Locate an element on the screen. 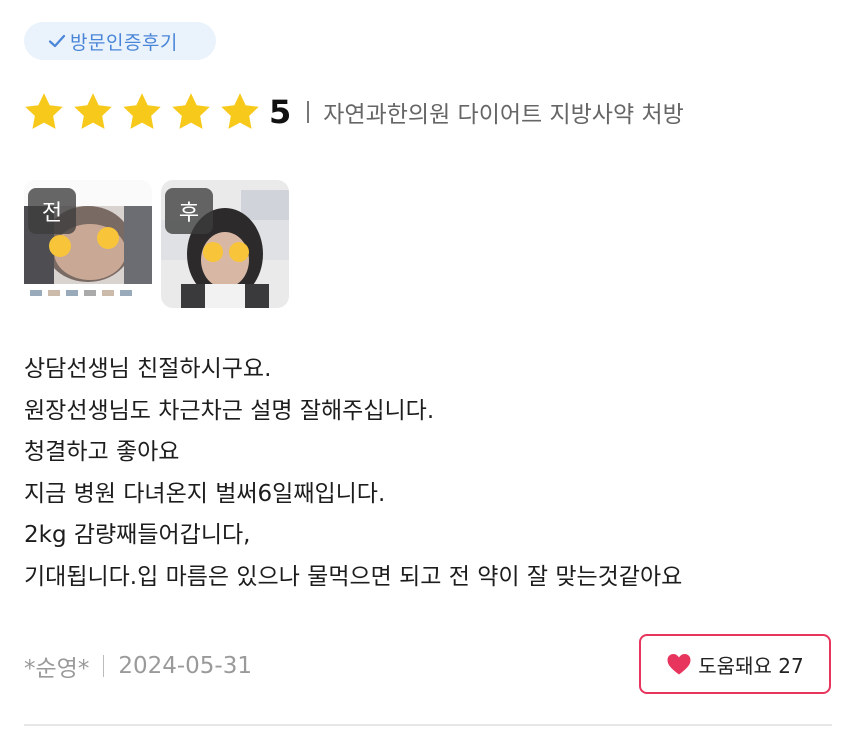 The width and height of the screenshot is (856, 736). review-line: 청결하고 좋아요 is located at coordinates (102, 452).